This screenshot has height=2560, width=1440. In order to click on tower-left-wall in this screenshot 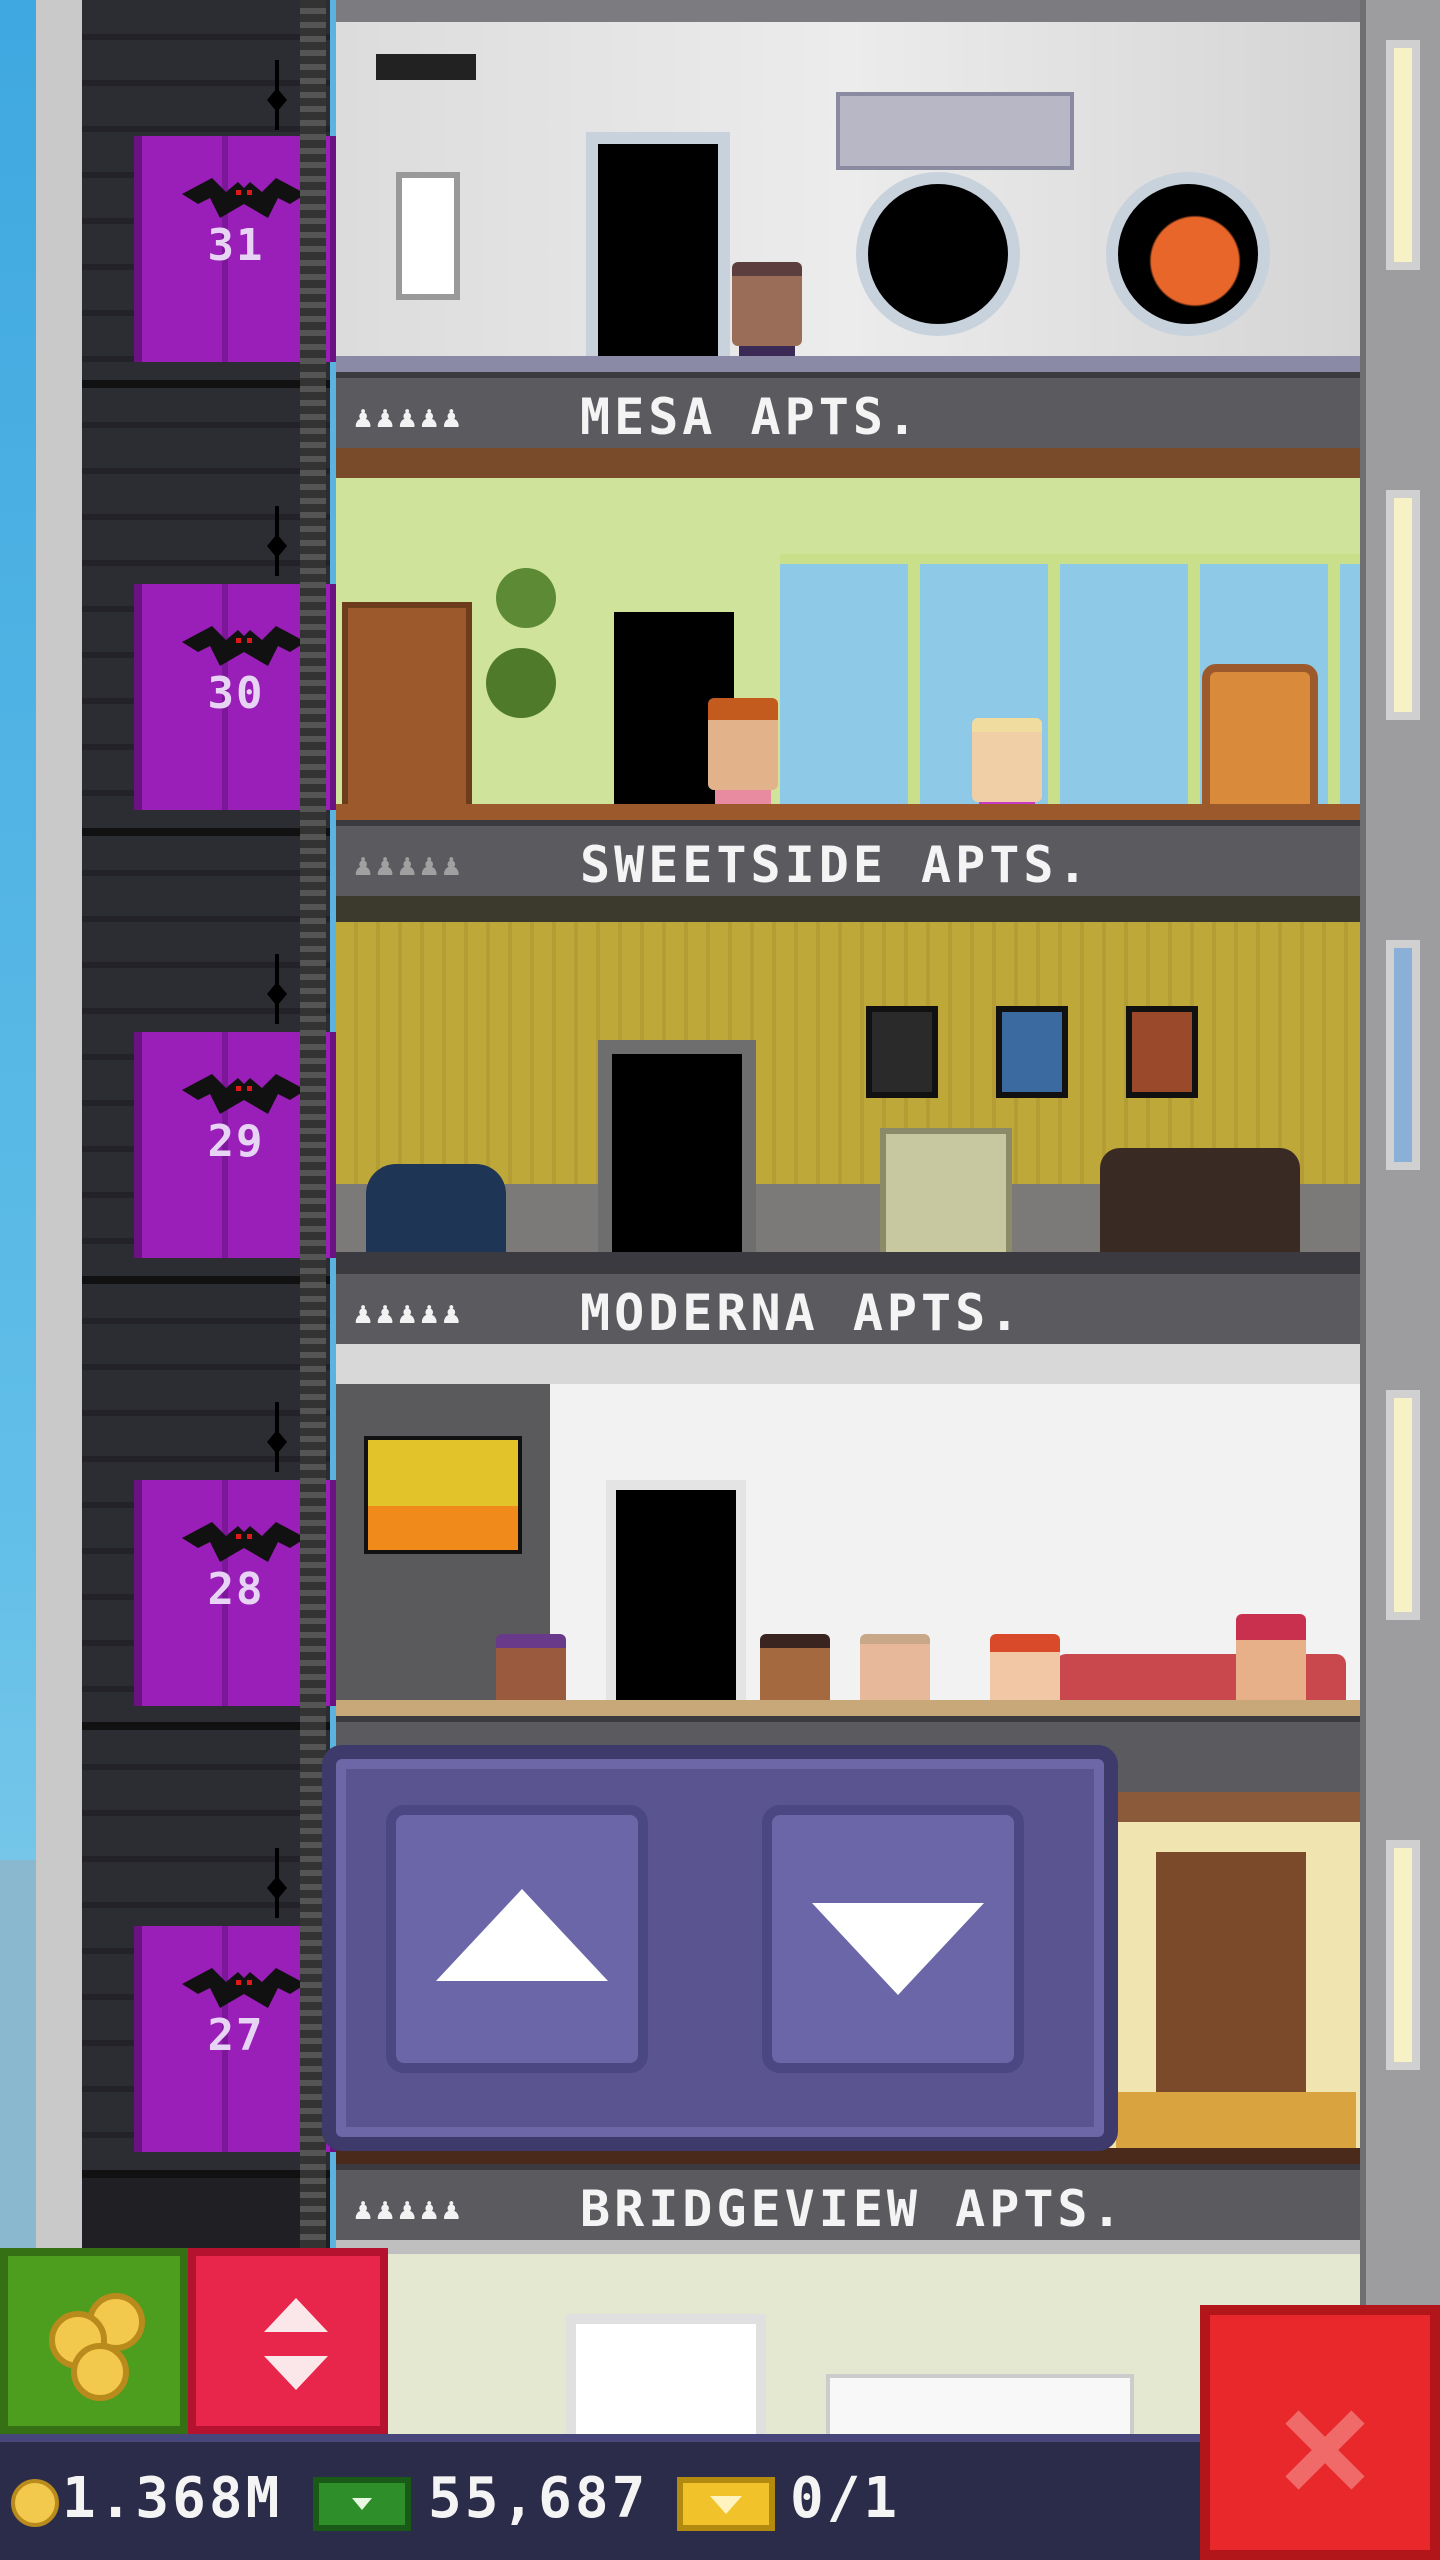, I will do `click(62, 1280)`.